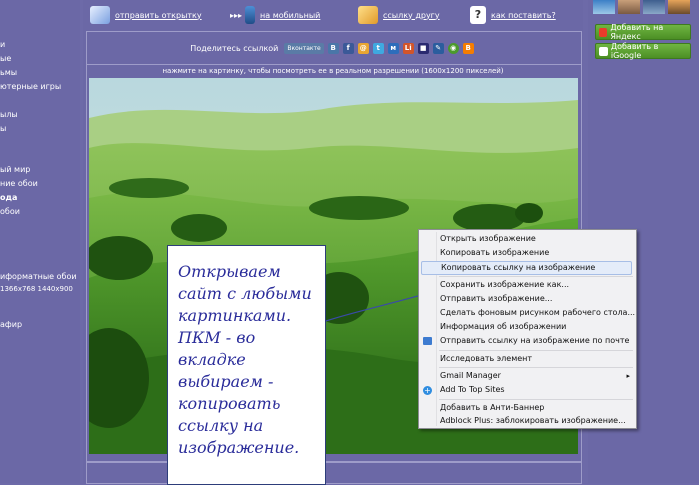  Describe the element at coordinates (536, 359) in the screenshot. I see `menu-item-inspect-element: Исследовать элемент` at that location.